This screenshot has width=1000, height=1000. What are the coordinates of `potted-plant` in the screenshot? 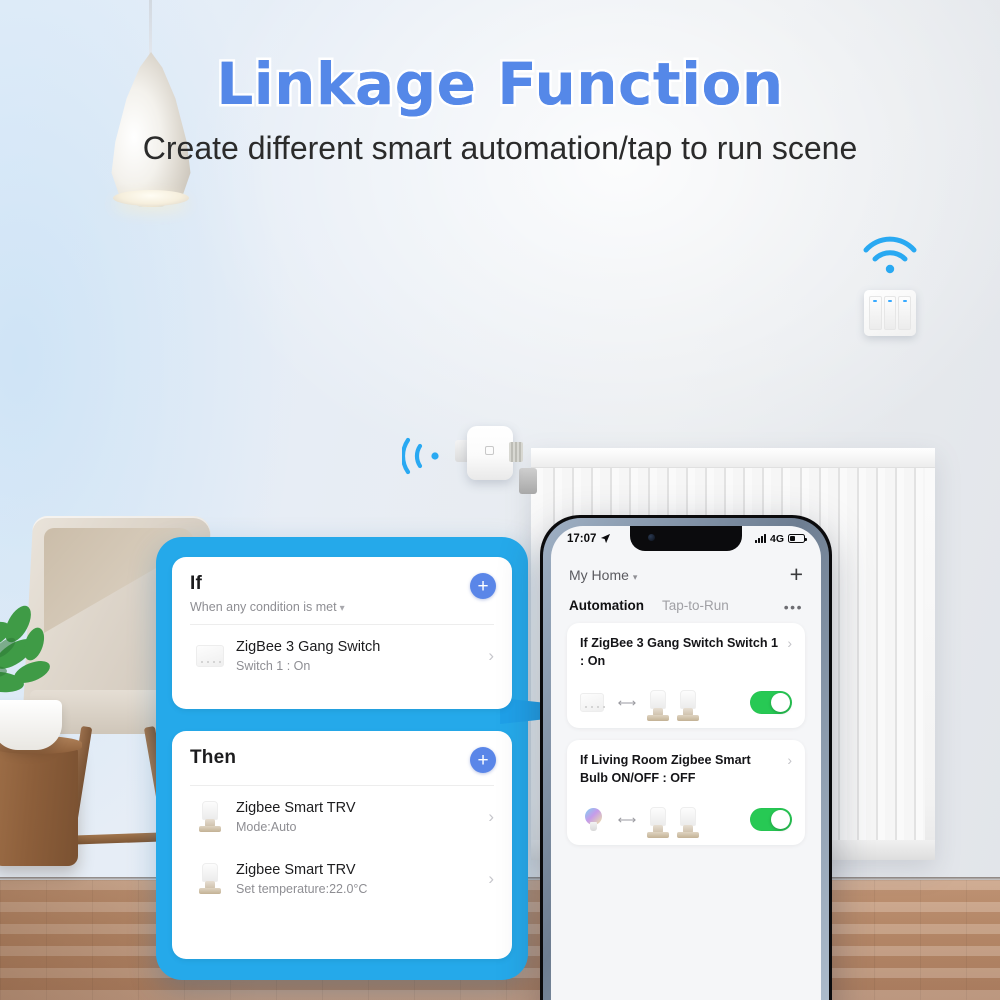 It's located at (25, 649).